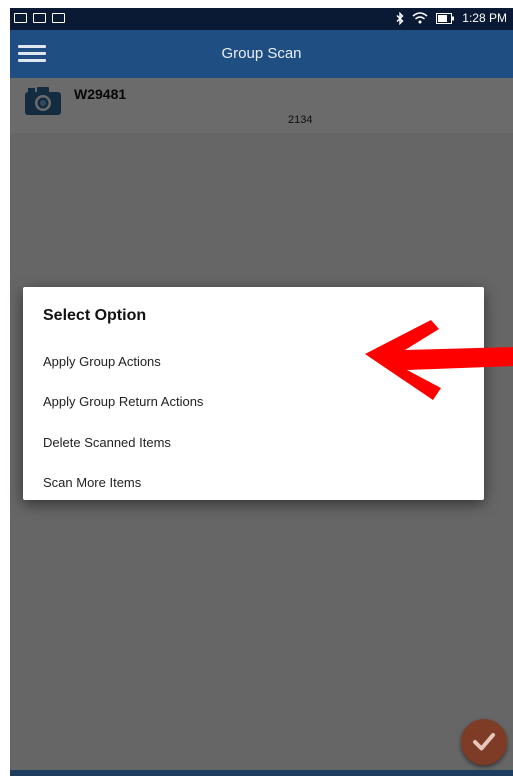  What do you see at coordinates (261, 773) in the screenshot?
I see `bottom-strip` at bounding box center [261, 773].